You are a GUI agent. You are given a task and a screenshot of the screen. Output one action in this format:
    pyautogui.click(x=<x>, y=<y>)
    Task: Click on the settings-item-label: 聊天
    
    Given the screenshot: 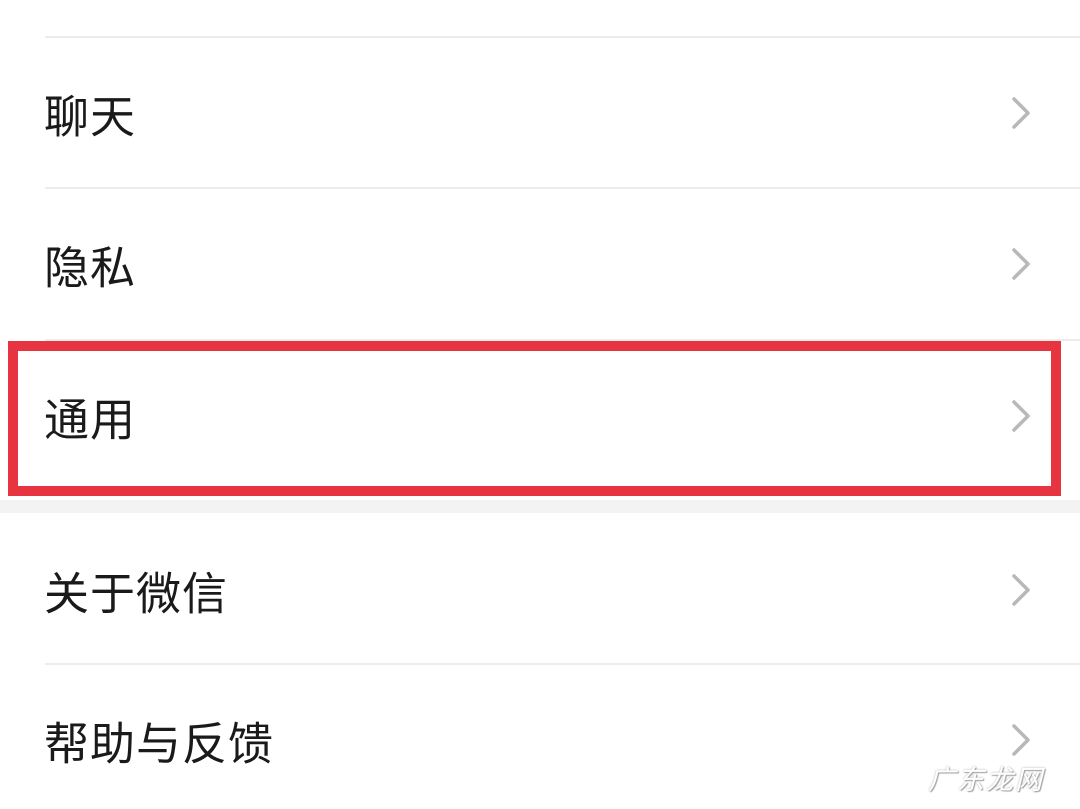 What is the action you would take?
    pyautogui.click(x=90, y=117)
    